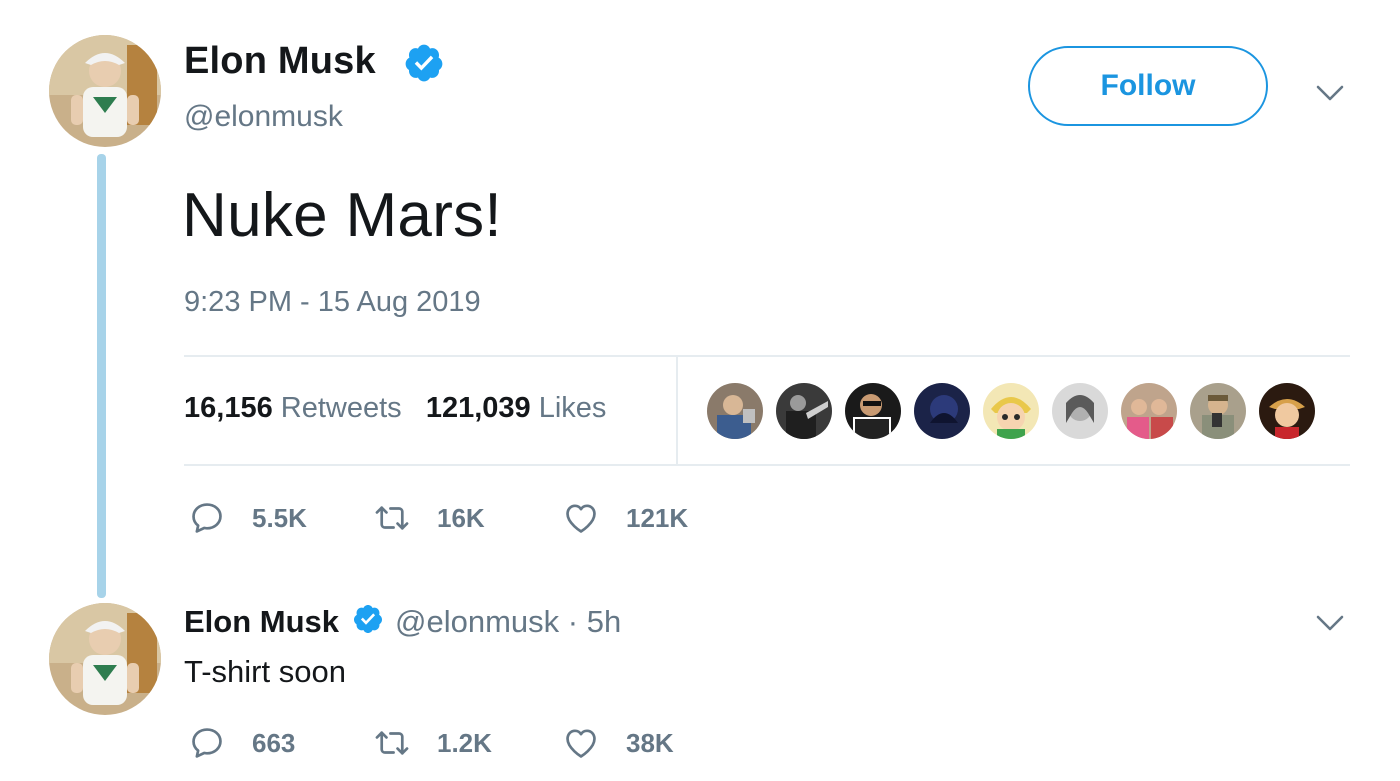 The height and width of the screenshot is (781, 1400). Describe the element at coordinates (677, 411) in the screenshot. I see `stats-divider-vertical` at that location.